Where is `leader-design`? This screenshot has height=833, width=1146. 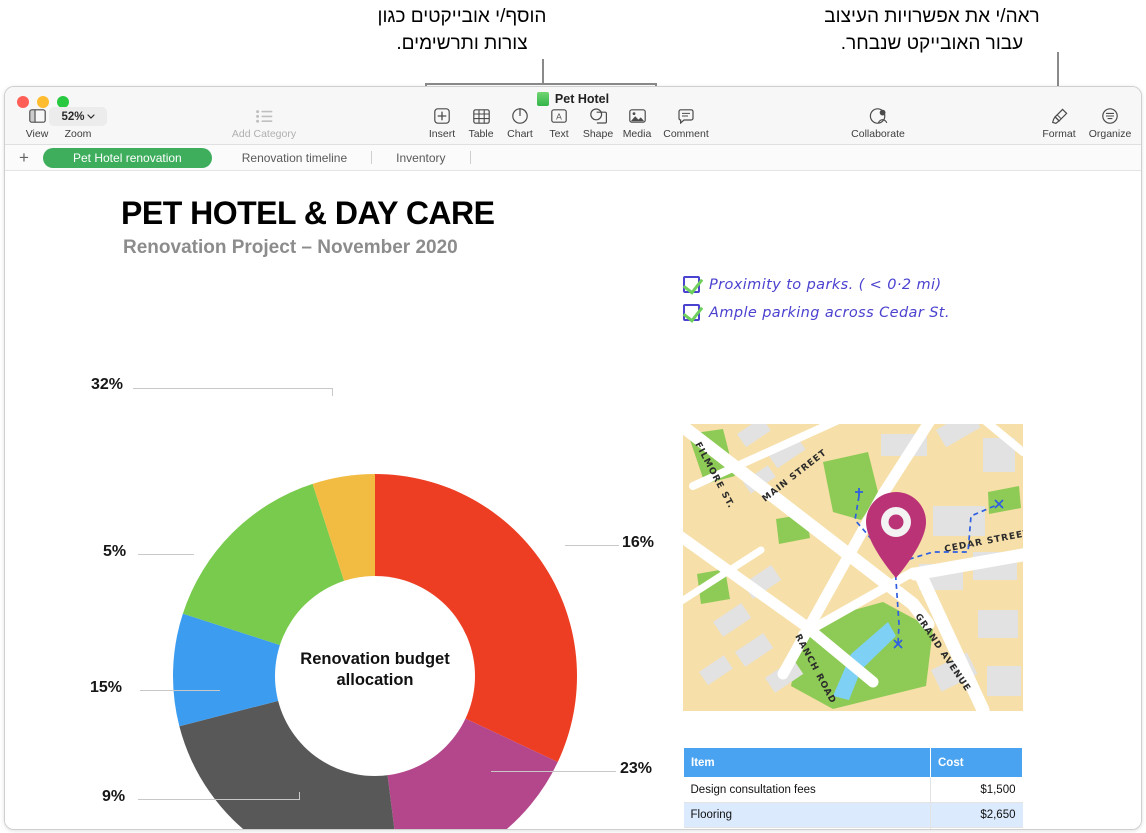
leader-design is located at coordinates (219, 799).